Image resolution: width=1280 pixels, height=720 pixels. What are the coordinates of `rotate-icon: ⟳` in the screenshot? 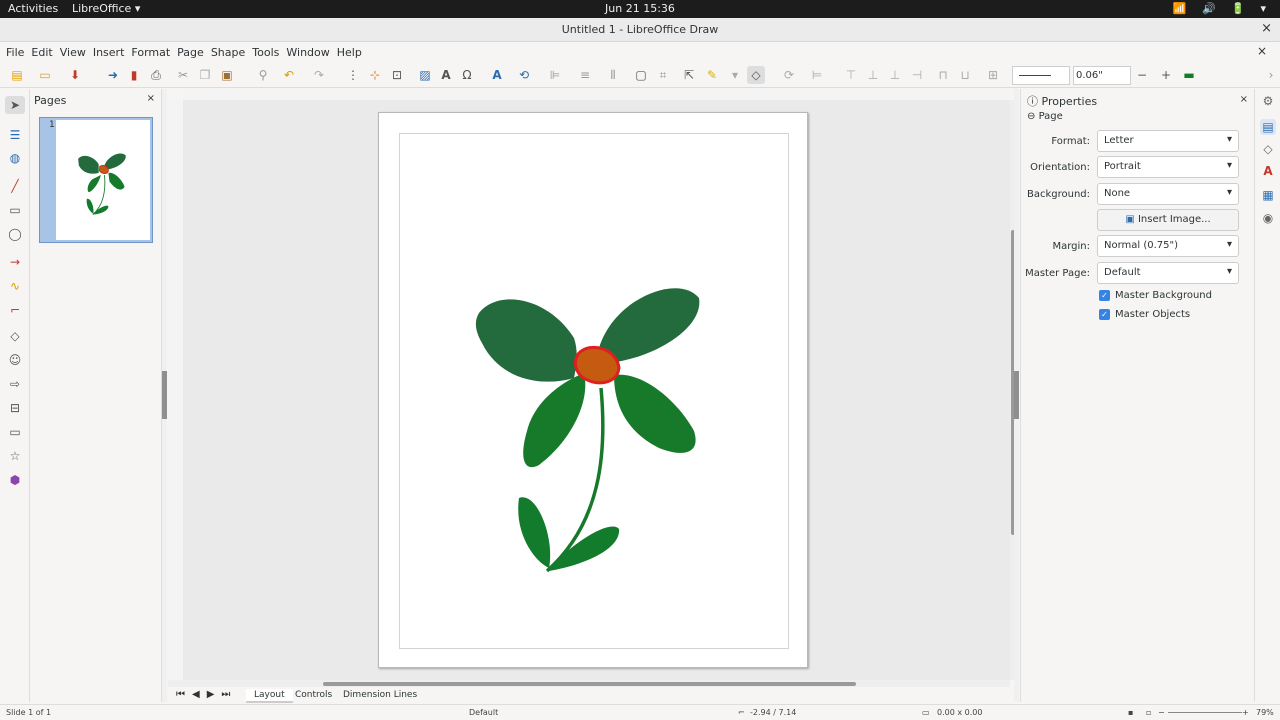 It's located at (789, 75).